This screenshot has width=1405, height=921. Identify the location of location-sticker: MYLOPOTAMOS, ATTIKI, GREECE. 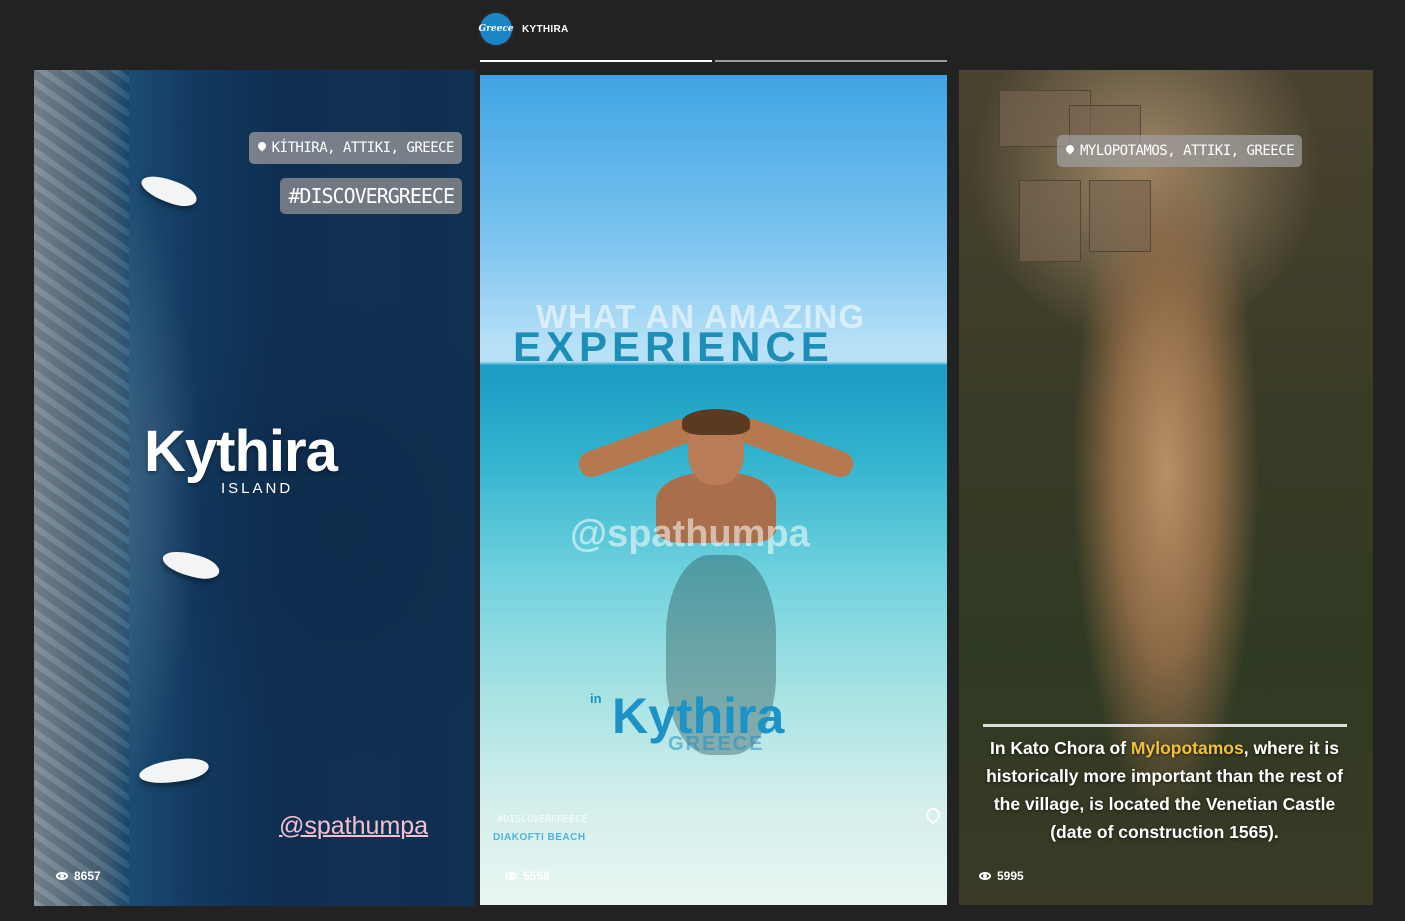
(1180, 151).